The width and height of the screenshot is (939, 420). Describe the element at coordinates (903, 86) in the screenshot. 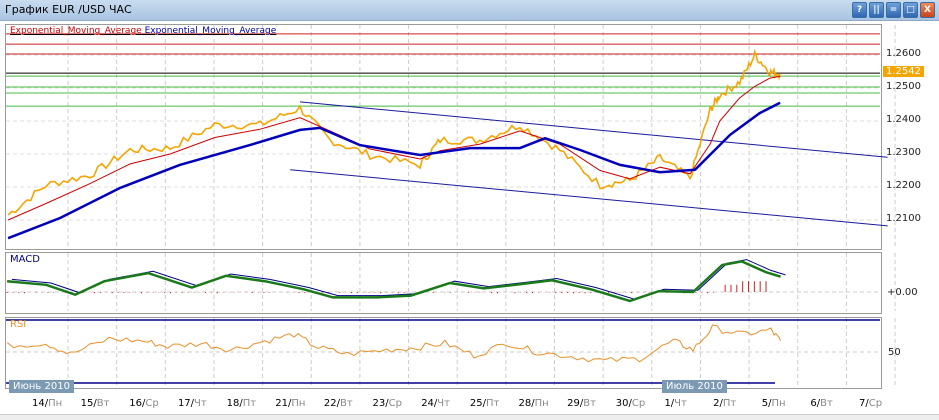

I see `price-axis-label: 1.2500` at that location.